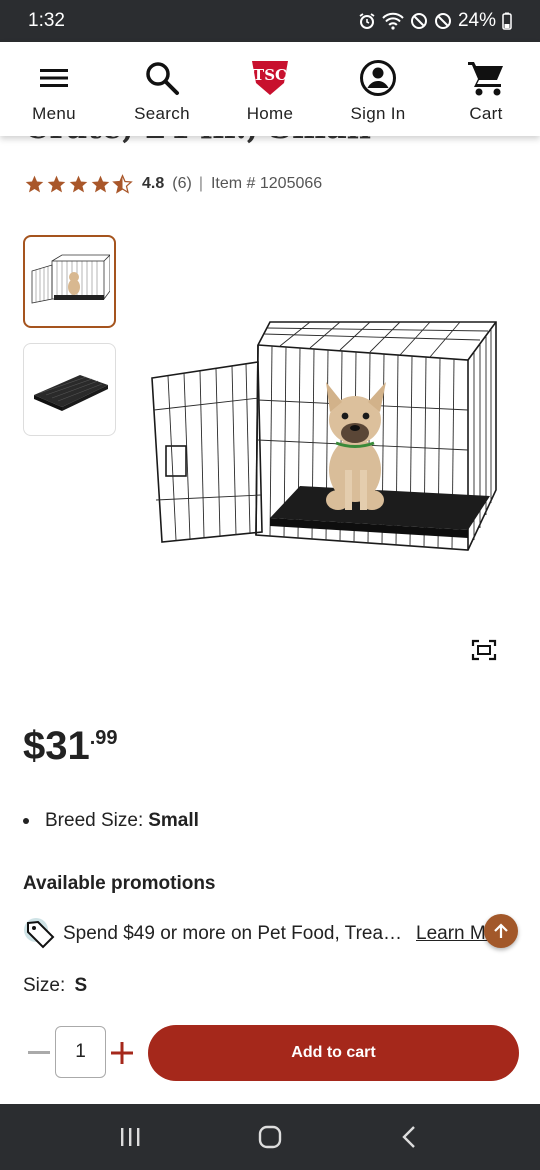 Image resolution: width=540 pixels, height=1170 pixels. I want to click on size-value: S, so click(81, 985).